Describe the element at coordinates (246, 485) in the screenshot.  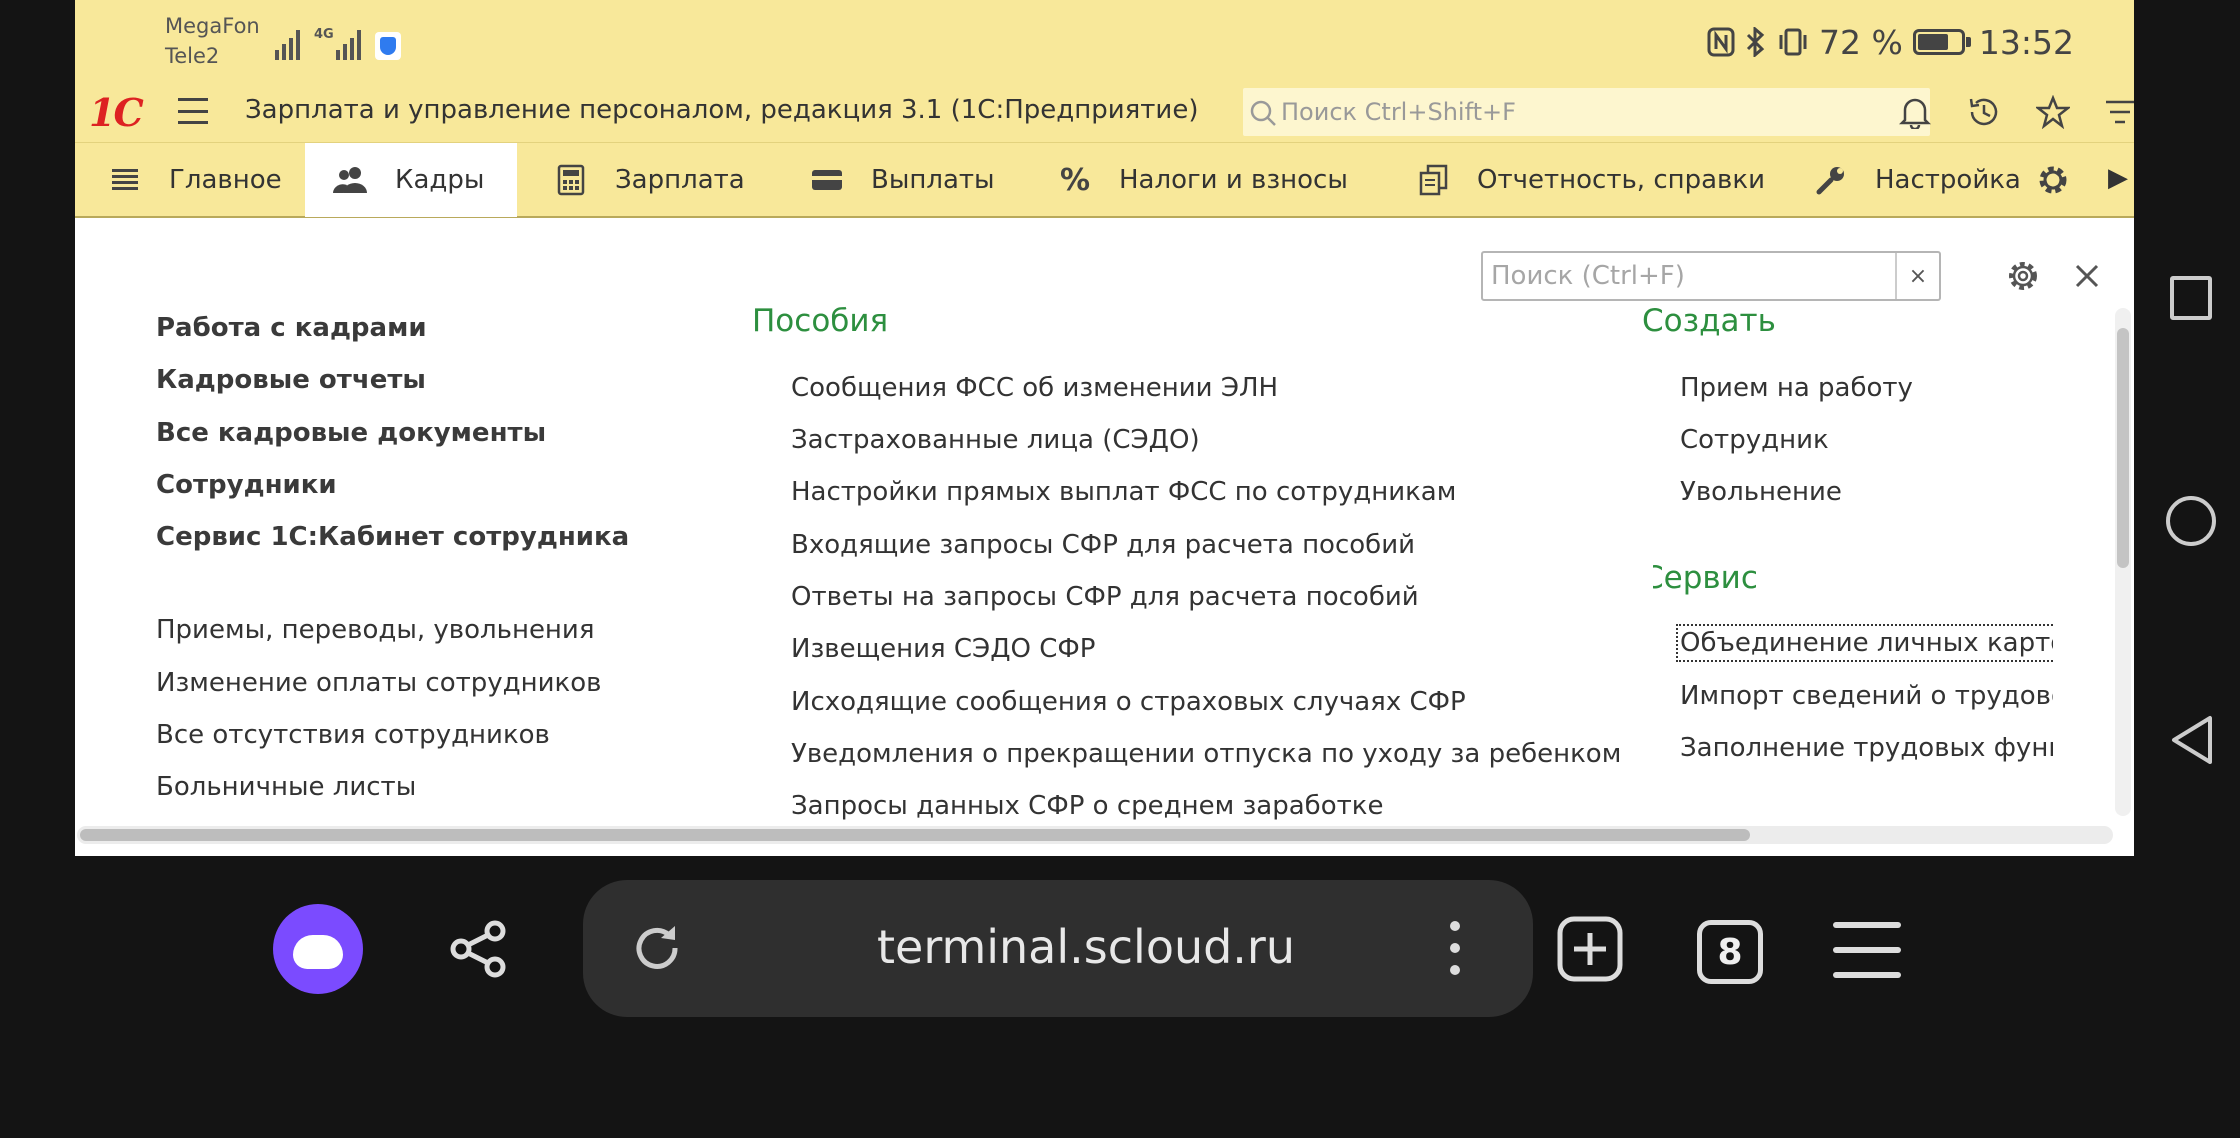
I see `link-employees: Сотрудники` at that location.